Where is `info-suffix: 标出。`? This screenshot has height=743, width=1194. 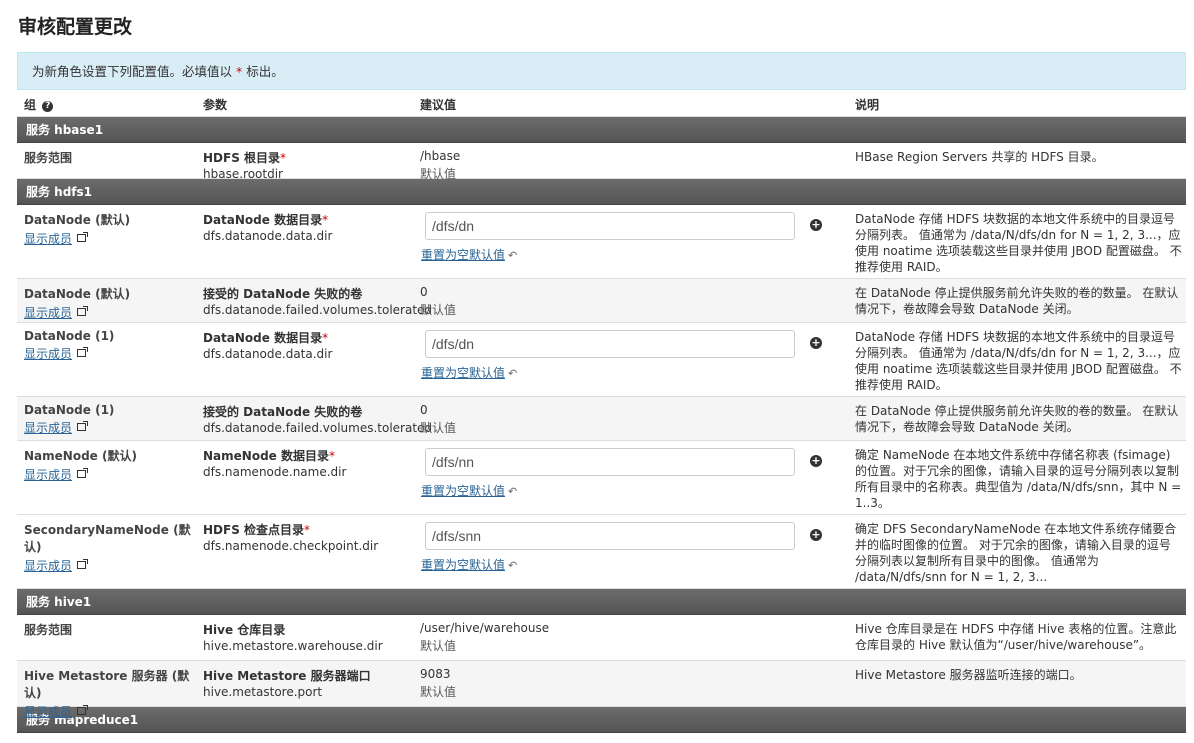
info-suffix: 标出。 is located at coordinates (265, 71).